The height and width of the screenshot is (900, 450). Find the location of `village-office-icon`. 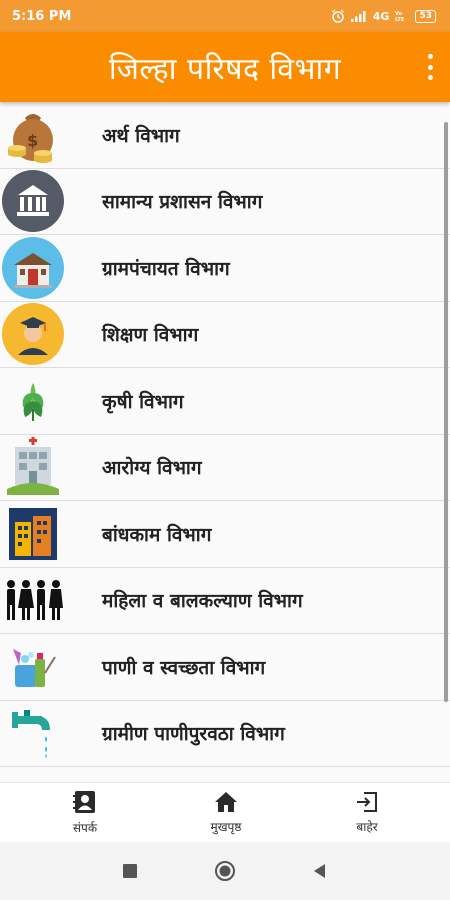

village-office-icon is located at coordinates (33, 268).